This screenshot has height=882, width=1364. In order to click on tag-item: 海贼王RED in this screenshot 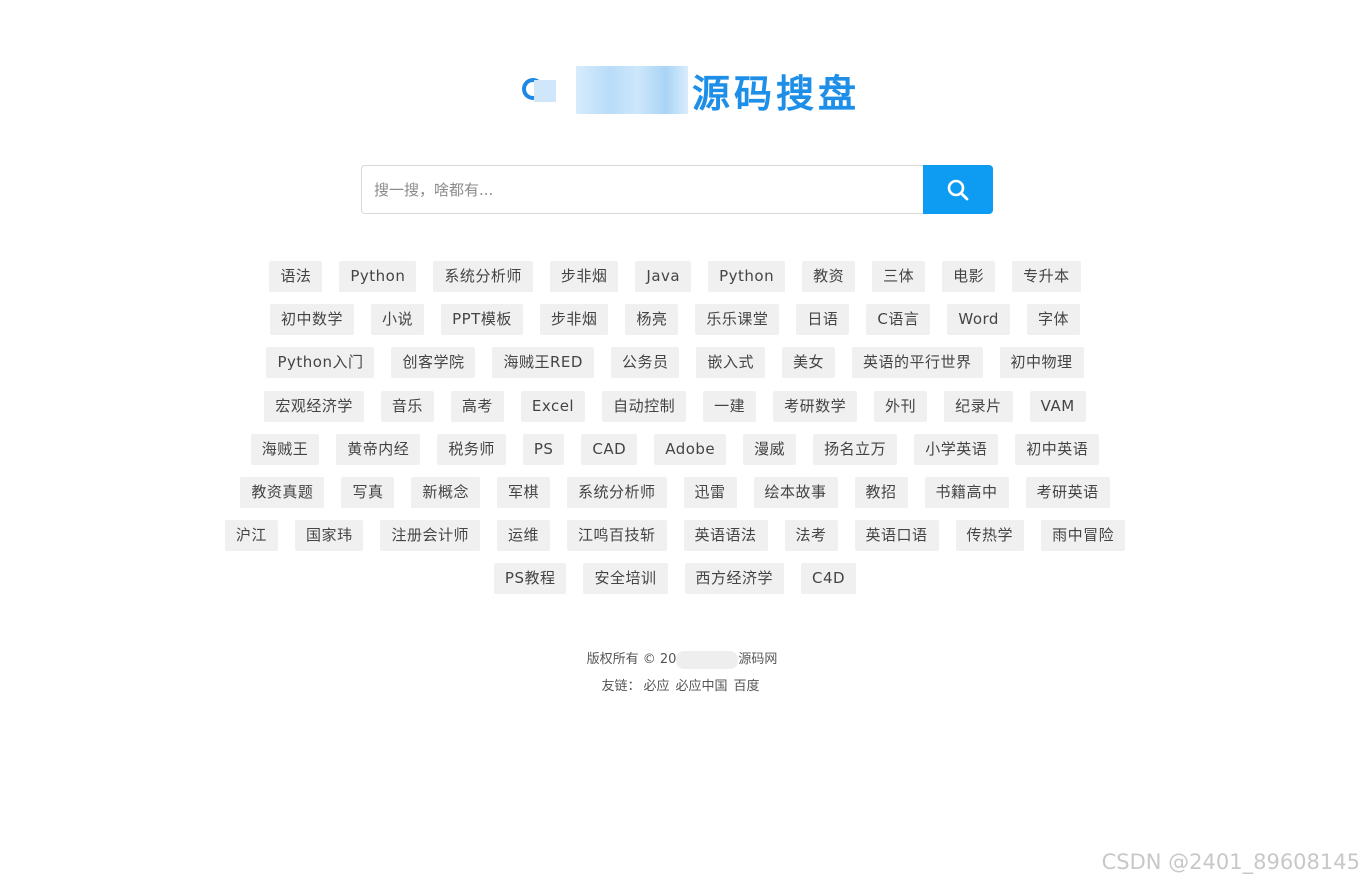, I will do `click(543, 363)`.